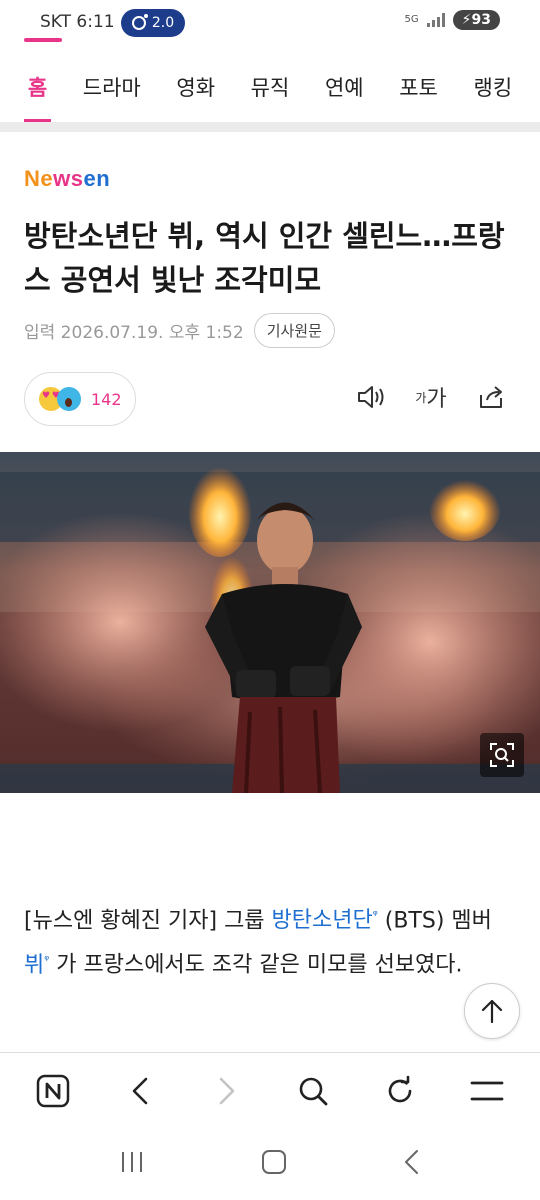  I want to click on reaction-count: 142, so click(106, 399).